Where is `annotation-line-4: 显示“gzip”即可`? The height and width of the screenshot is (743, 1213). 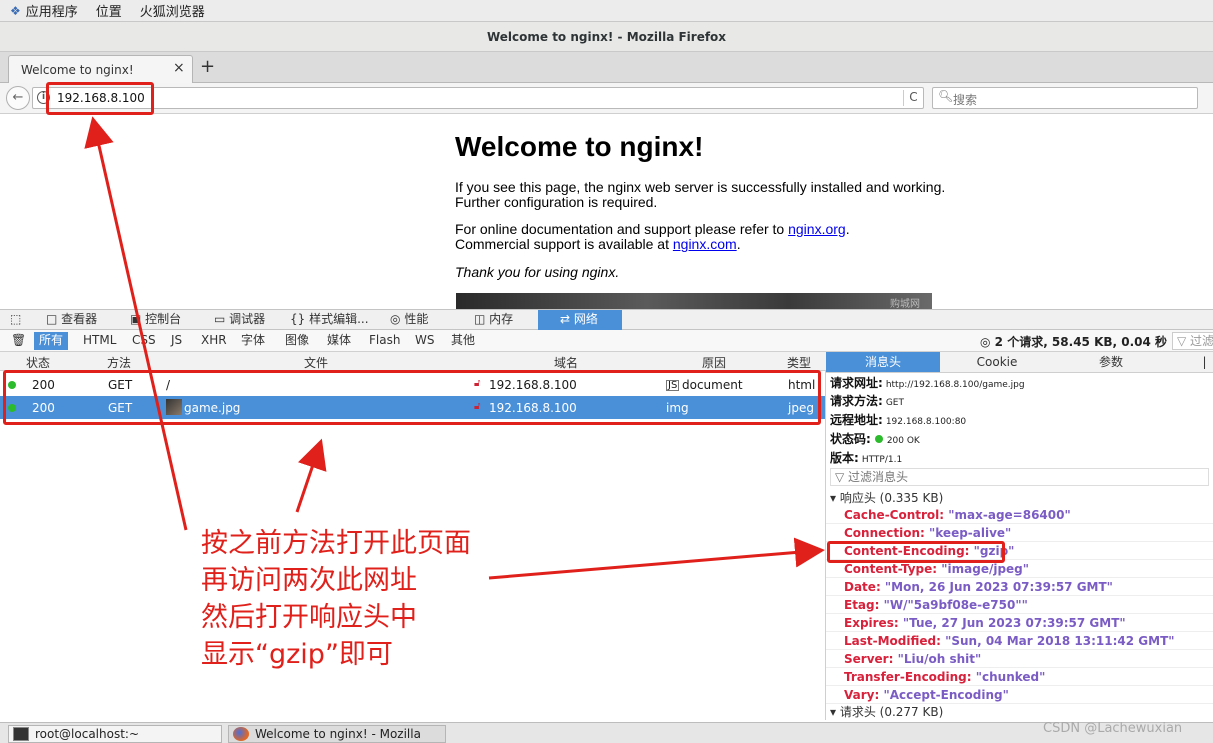
annotation-line-4: 显示“gzip”即可 is located at coordinates (297, 654).